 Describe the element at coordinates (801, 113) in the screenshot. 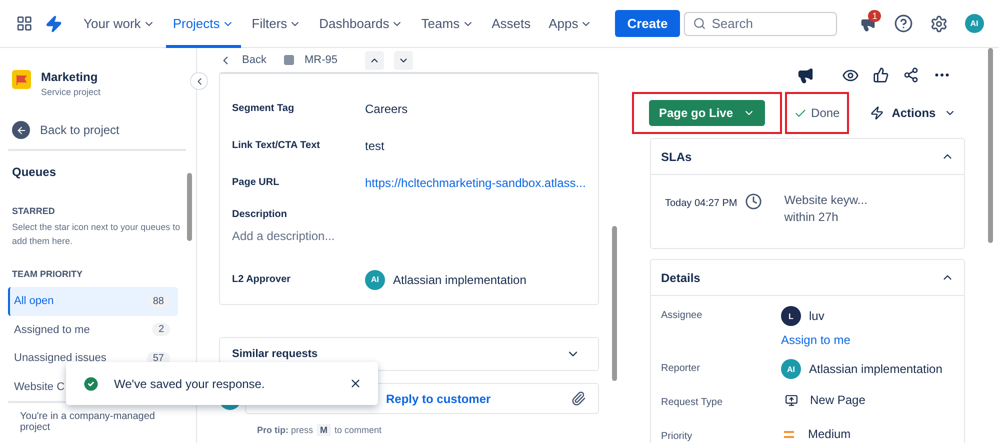

I see `check-icon` at that location.